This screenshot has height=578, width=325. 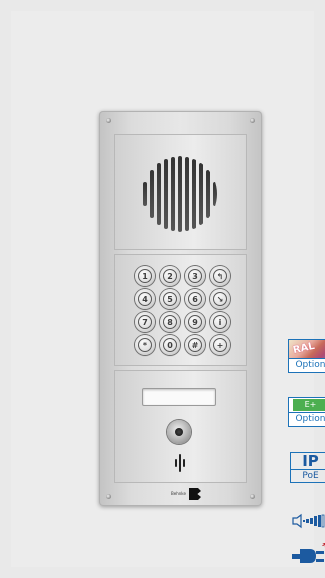 I want to click on eplus-option-badge: E+ Option, so click(x=306, y=412).